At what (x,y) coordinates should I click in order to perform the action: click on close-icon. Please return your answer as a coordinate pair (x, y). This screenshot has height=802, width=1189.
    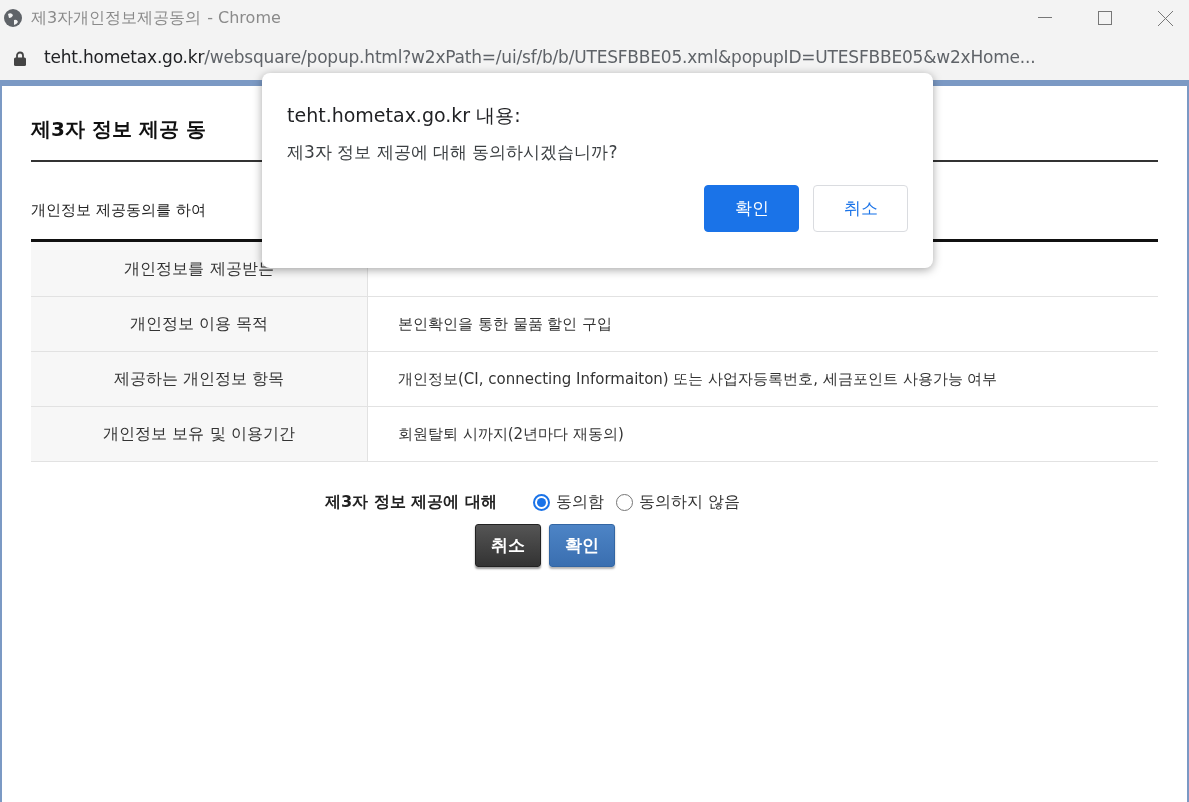
    Looking at the image, I should click on (1165, 18).